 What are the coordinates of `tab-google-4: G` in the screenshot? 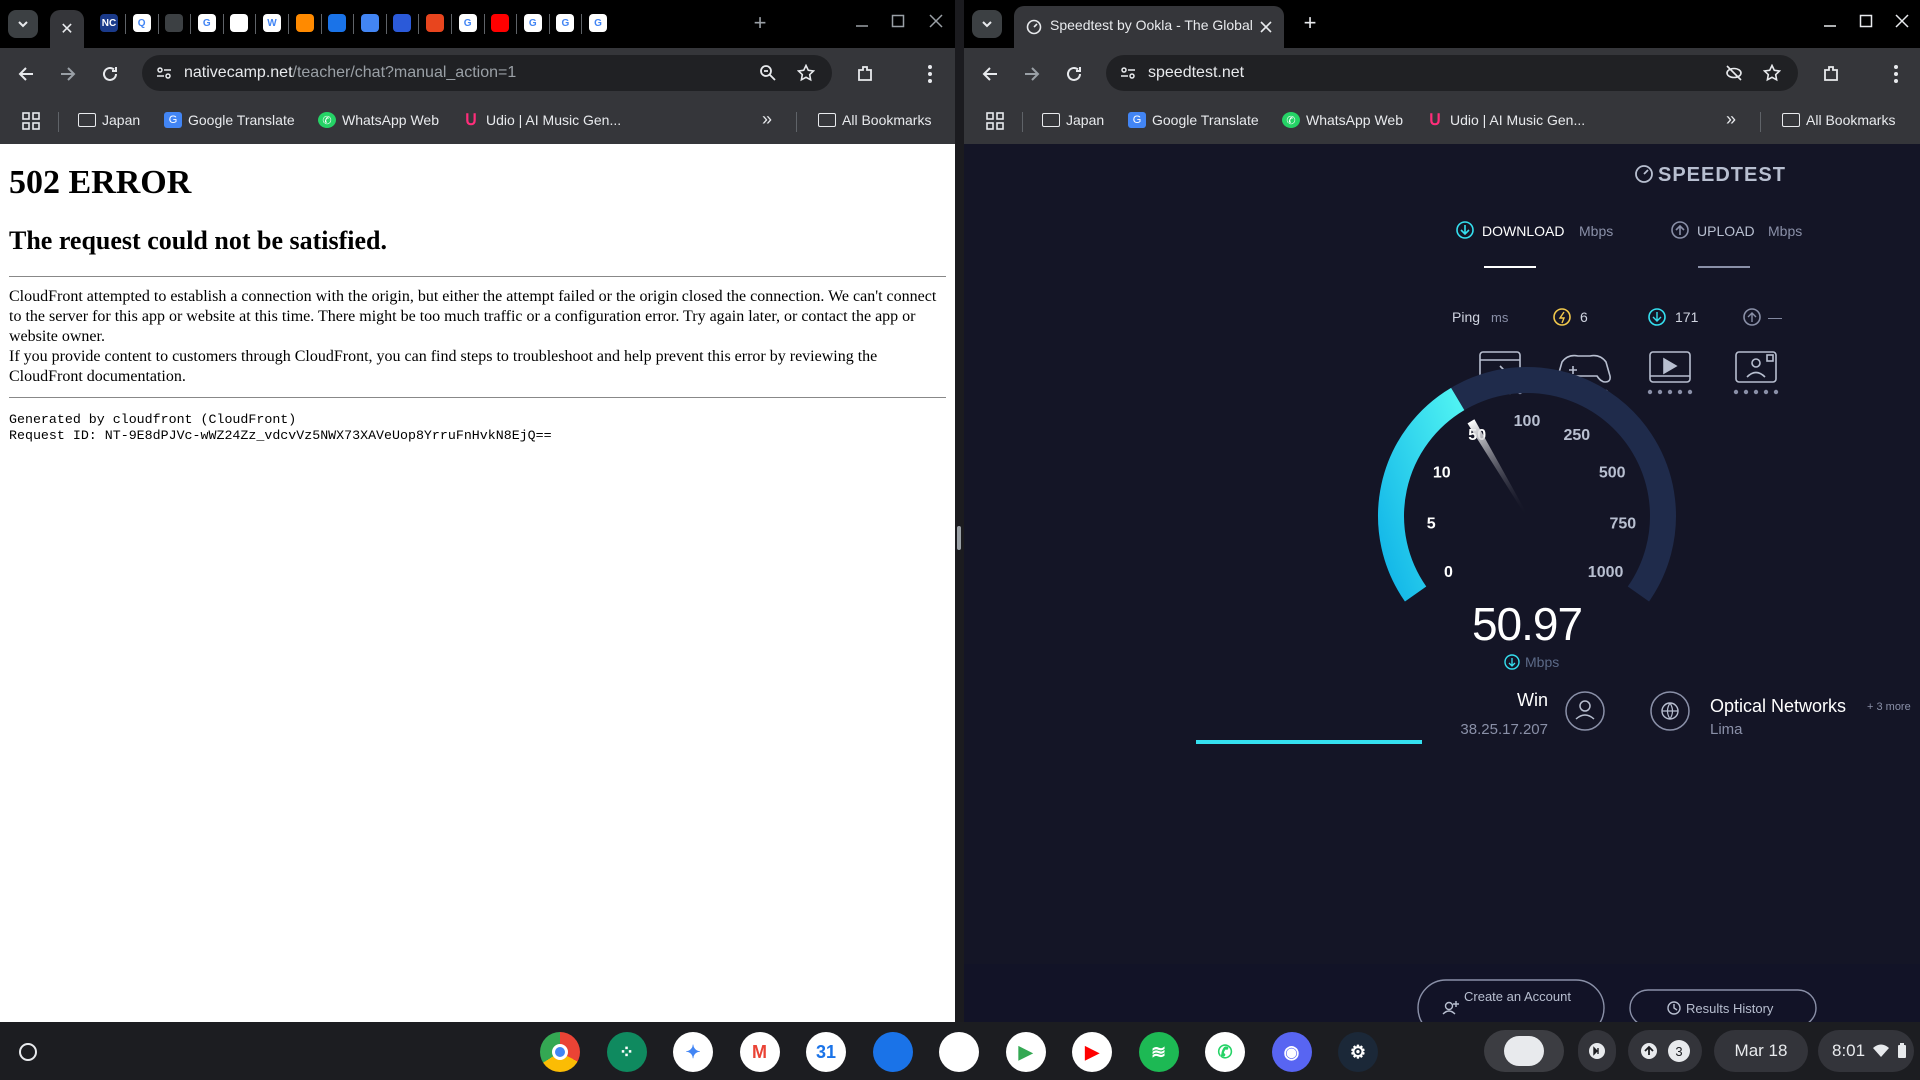 It's located at (565, 23).